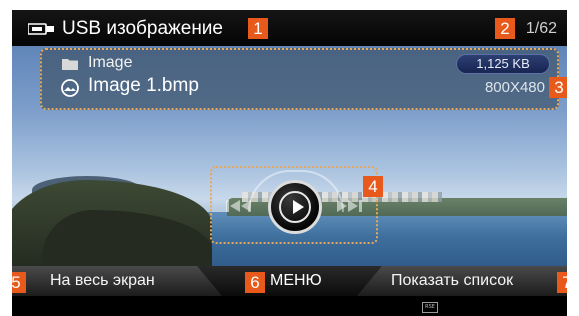  Describe the element at coordinates (19, 282) in the screenshot. I see `callout-5: 5` at that location.